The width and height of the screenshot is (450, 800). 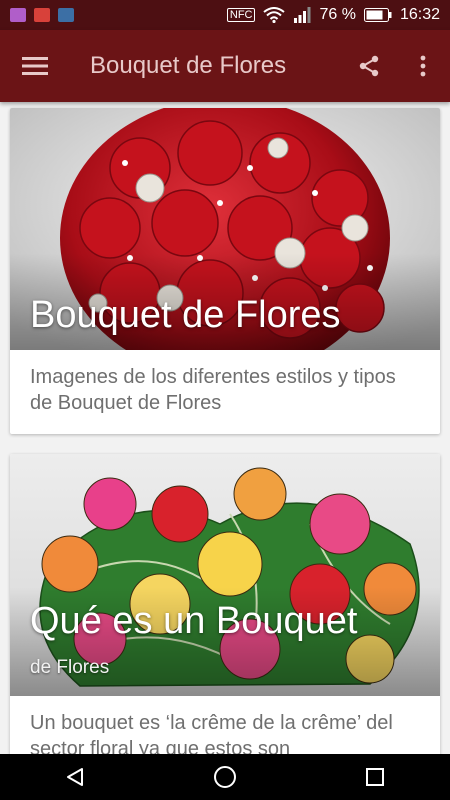 I want to click on card-title: Qué es un Bouquet, so click(x=194, y=621).